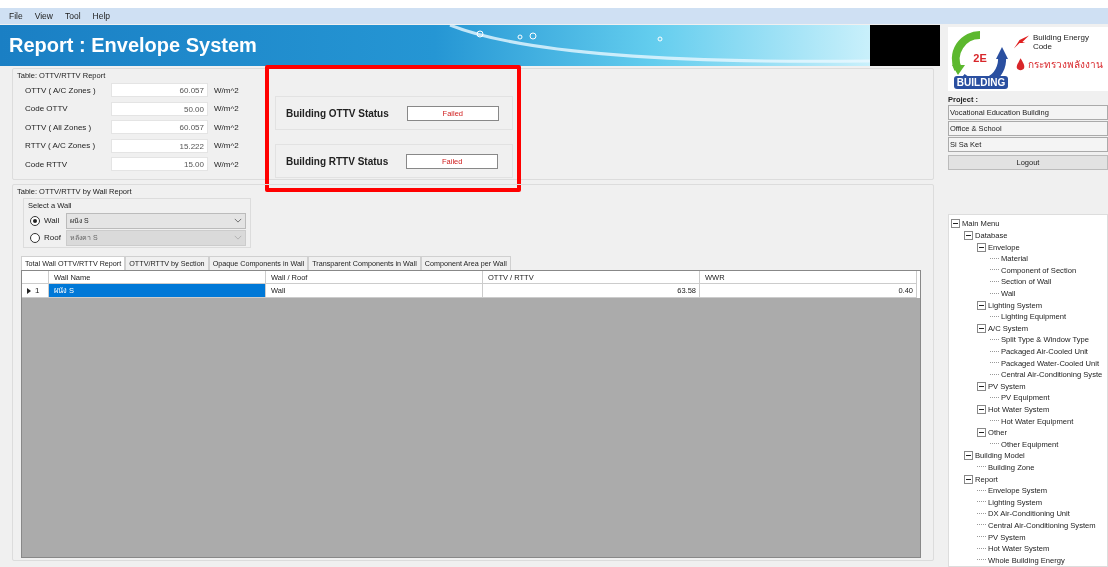 The height and width of the screenshot is (567, 1108). Describe the element at coordinates (159, 108) in the screenshot. I see `value-field: 50.00` at that location.